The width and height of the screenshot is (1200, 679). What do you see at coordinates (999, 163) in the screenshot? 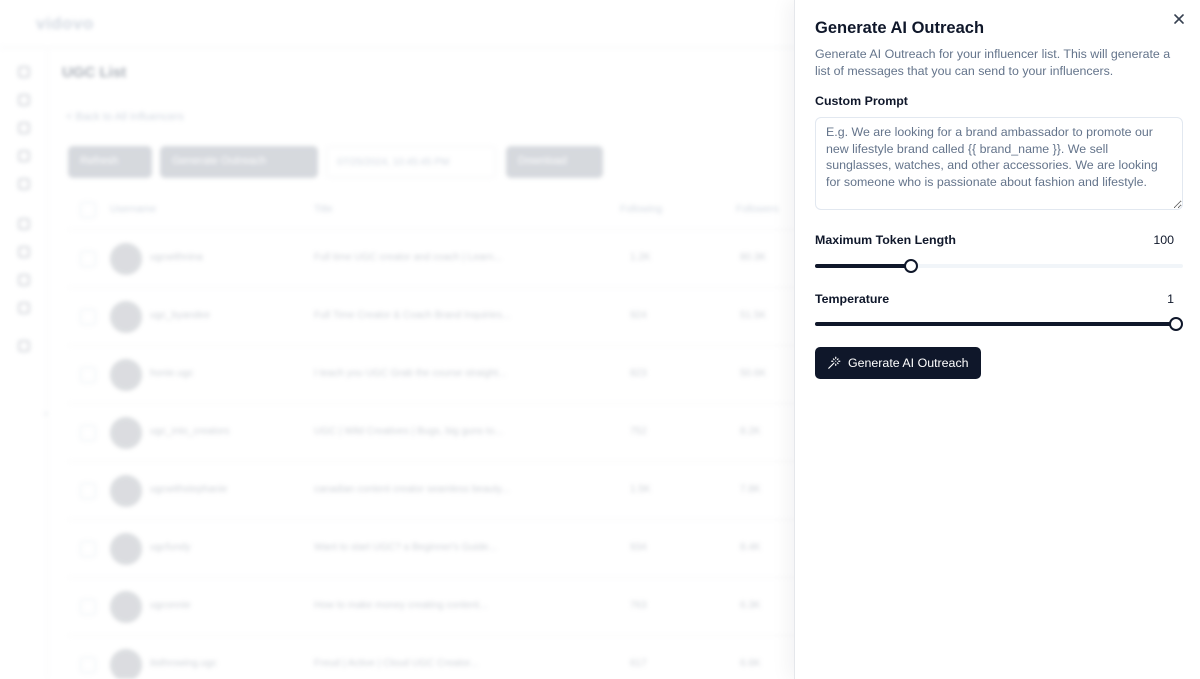
I see `custom-prompt-textarea` at bounding box center [999, 163].